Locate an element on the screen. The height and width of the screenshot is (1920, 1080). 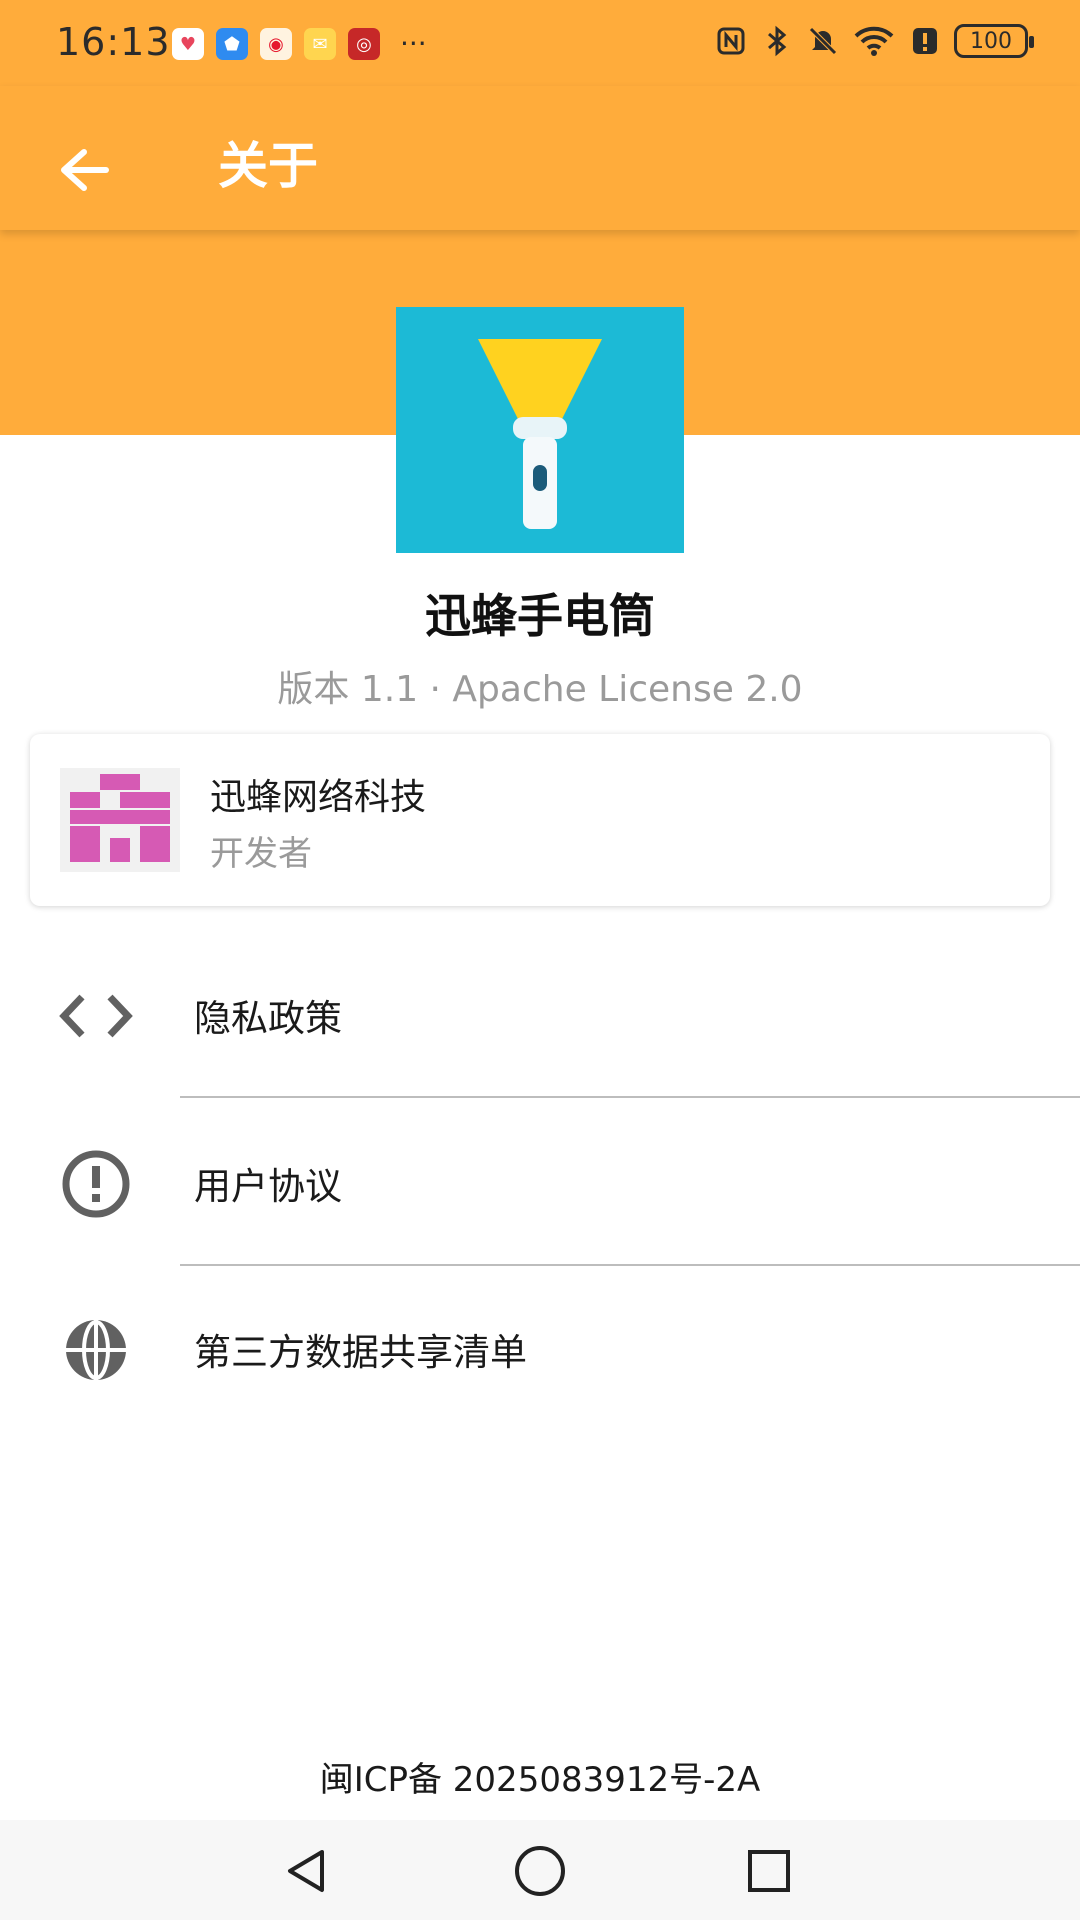
app-bar: 关于 is located at coordinates (540, 158).